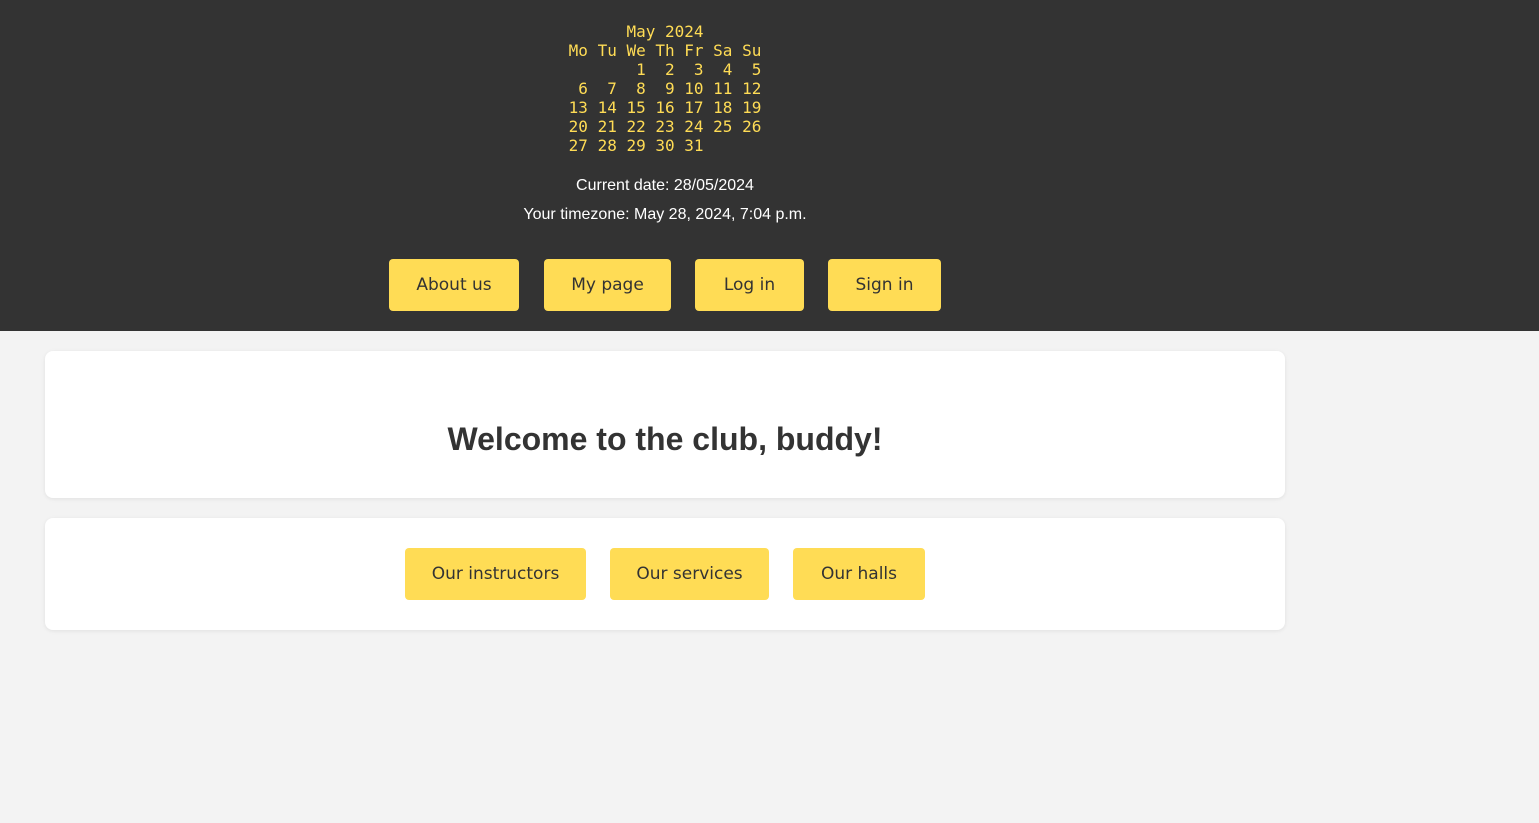 The image size is (1539, 823). What do you see at coordinates (665, 31) in the screenshot?
I see `calendar-title: May 2024` at bounding box center [665, 31].